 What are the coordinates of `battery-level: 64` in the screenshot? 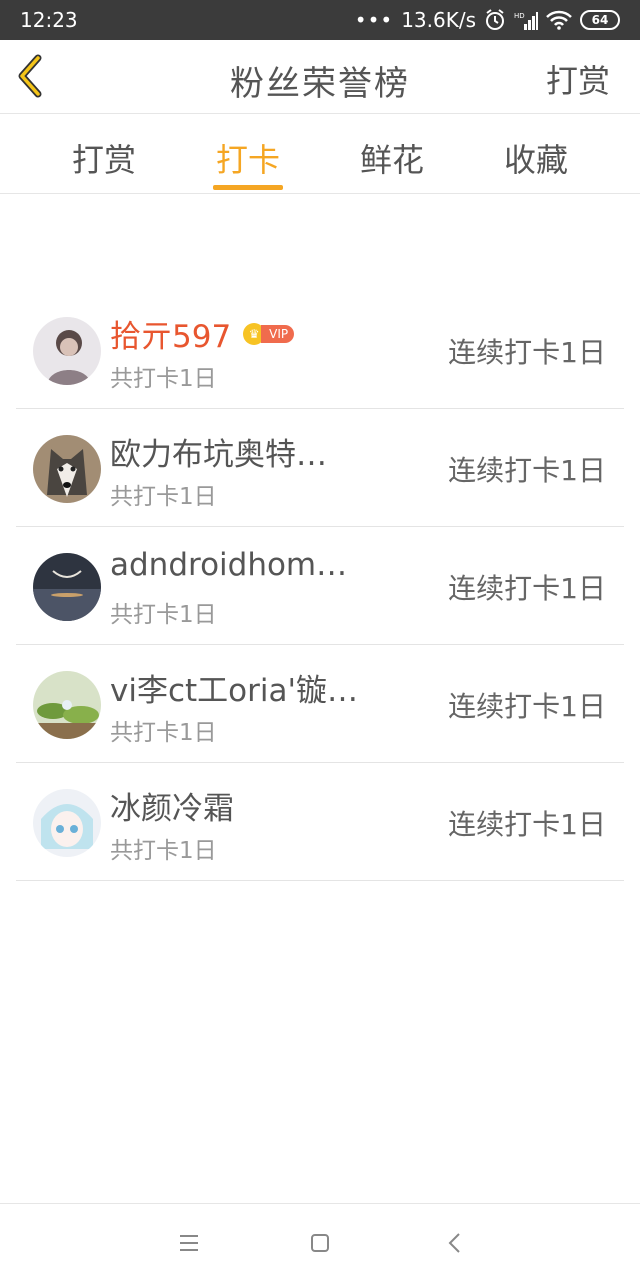 It's located at (600, 20).